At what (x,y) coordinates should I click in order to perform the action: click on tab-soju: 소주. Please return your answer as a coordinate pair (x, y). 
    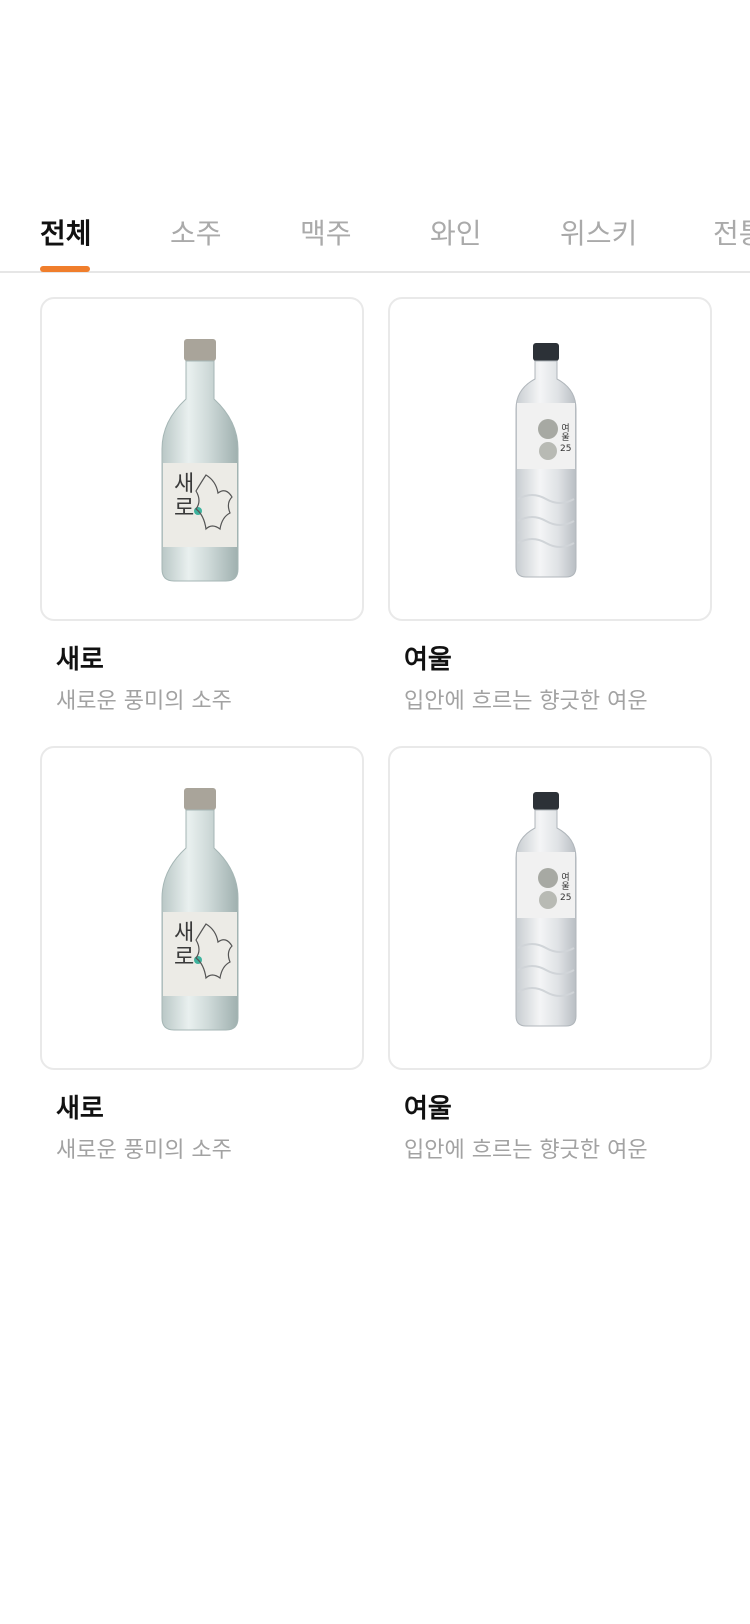
    Looking at the image, I should click on (196, 234).